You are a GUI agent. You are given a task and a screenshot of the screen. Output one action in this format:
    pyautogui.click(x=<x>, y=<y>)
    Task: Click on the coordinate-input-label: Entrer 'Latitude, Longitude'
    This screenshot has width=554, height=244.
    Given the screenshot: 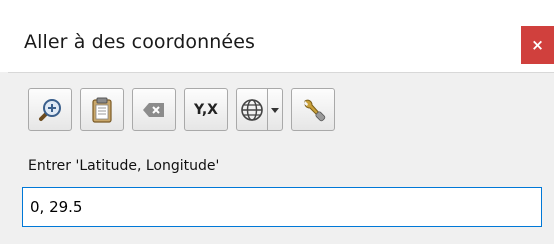 What is the action you would take?
    pyautogui.click(x=124, y=166)
    